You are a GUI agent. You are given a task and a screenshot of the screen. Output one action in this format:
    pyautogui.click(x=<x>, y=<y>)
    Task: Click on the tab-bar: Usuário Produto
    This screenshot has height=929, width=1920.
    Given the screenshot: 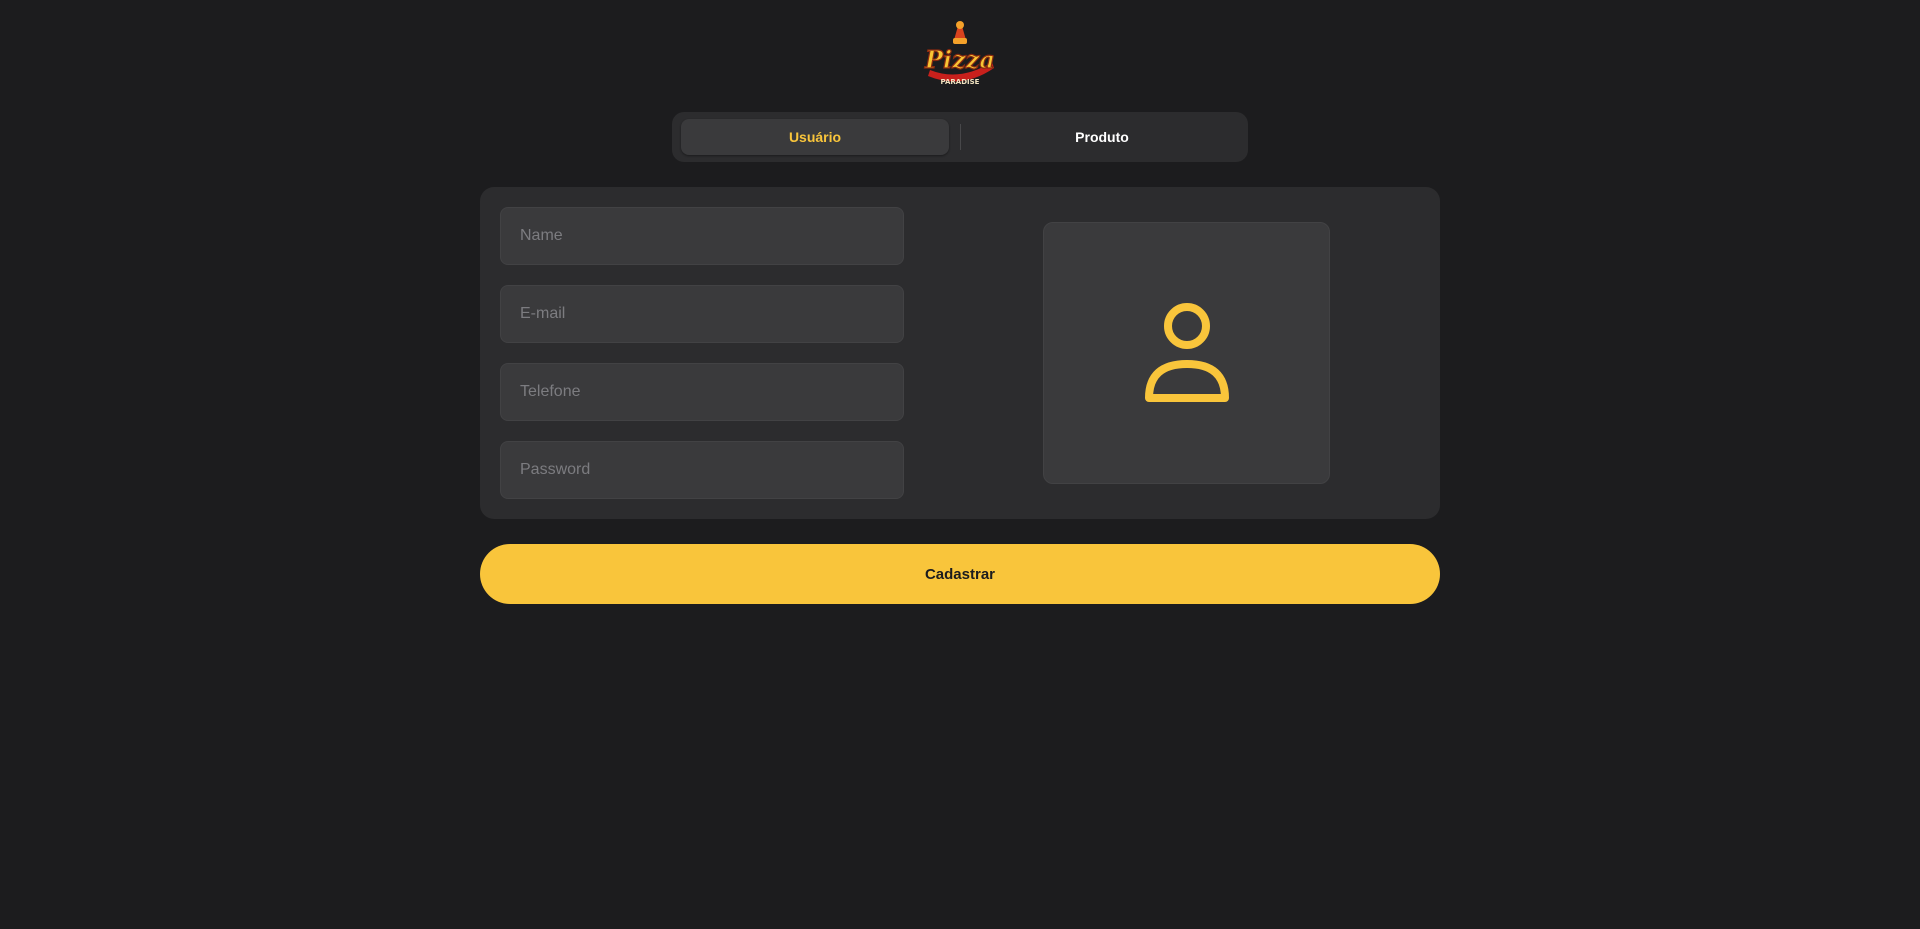 What is the action you would take?
    pyautogui.click(x=960, y=137)
    